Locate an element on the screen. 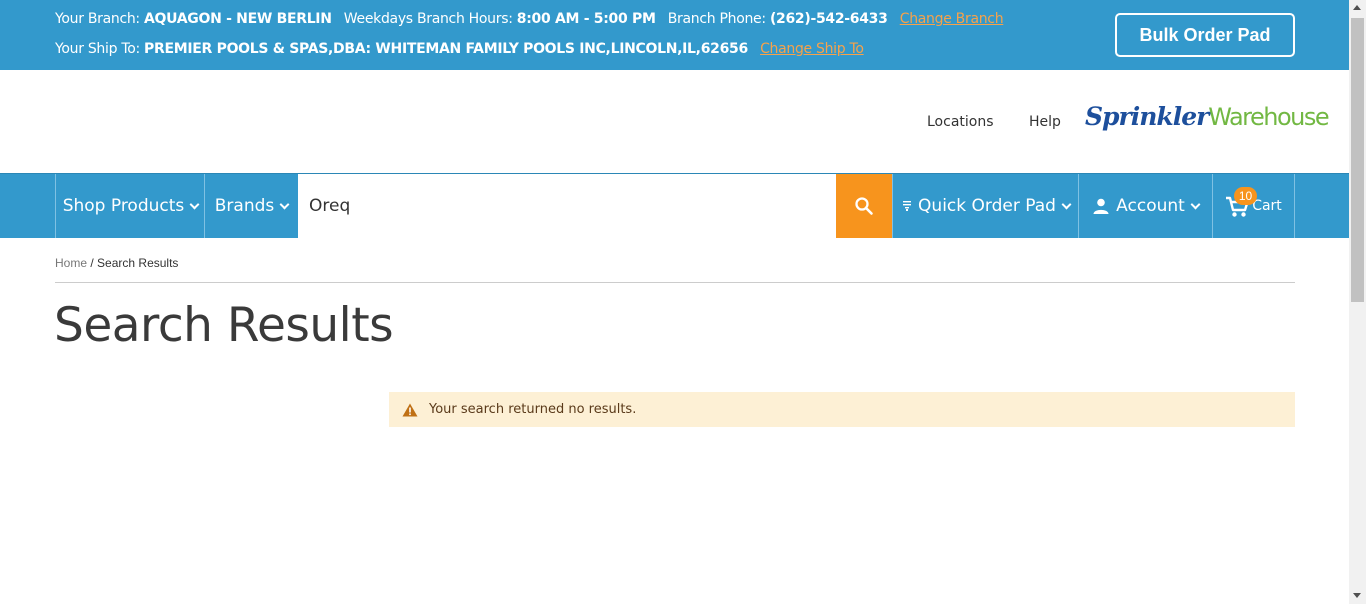 The width and height of the screenshot is (1366, 604). logo-part-2: Warehouse is located at coordinates (1268, 117).